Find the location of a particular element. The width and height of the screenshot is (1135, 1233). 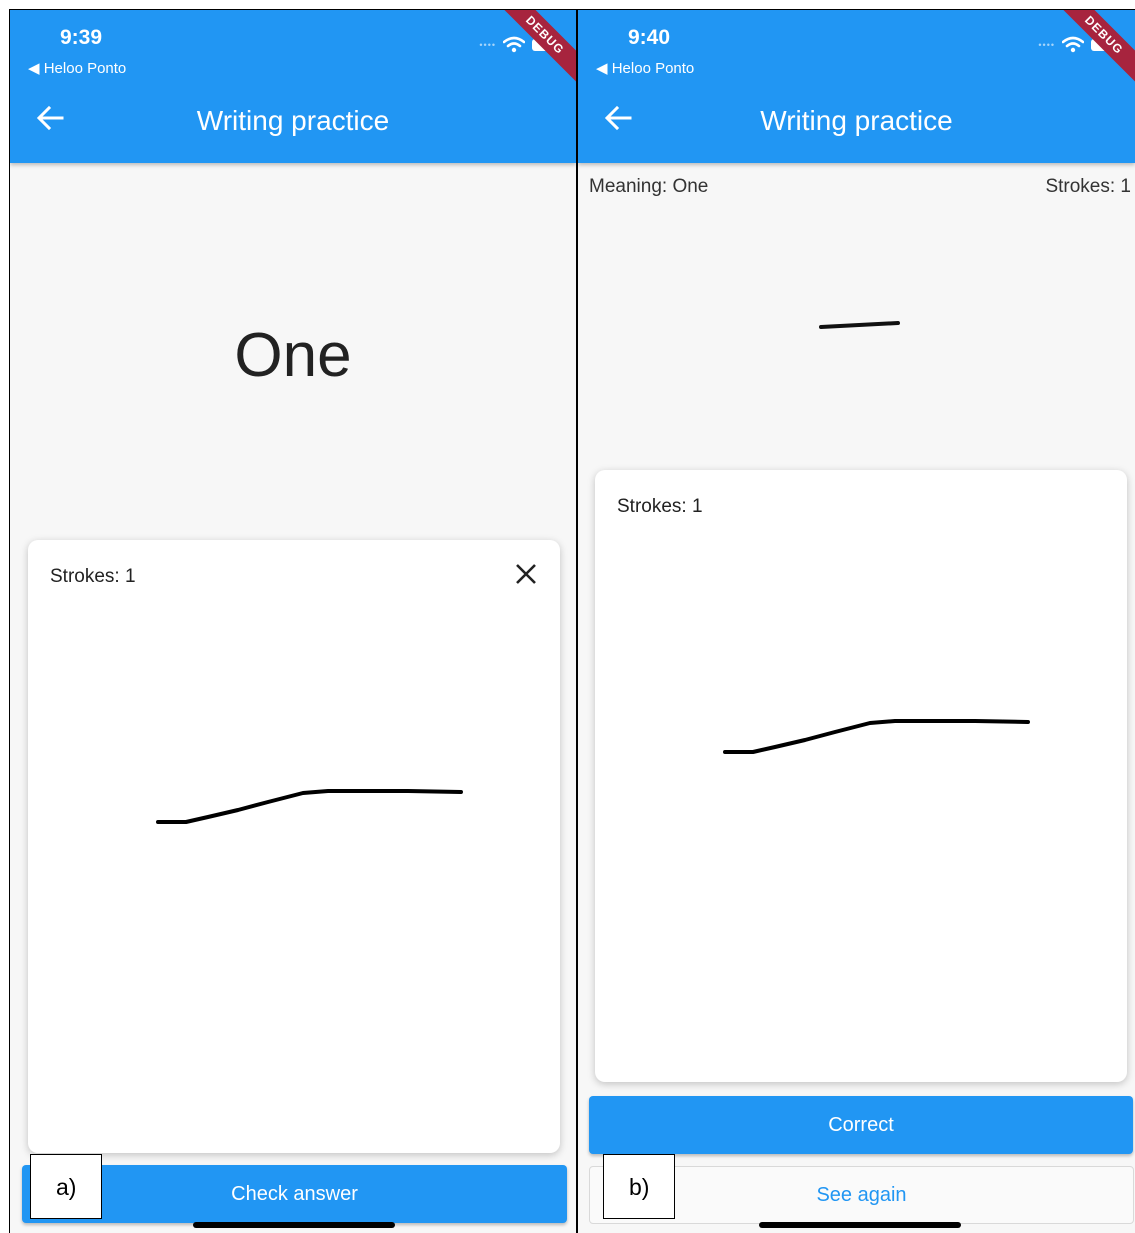

expected-stroke-count: Strokes: 1 is located at coordinates (1088, 186).